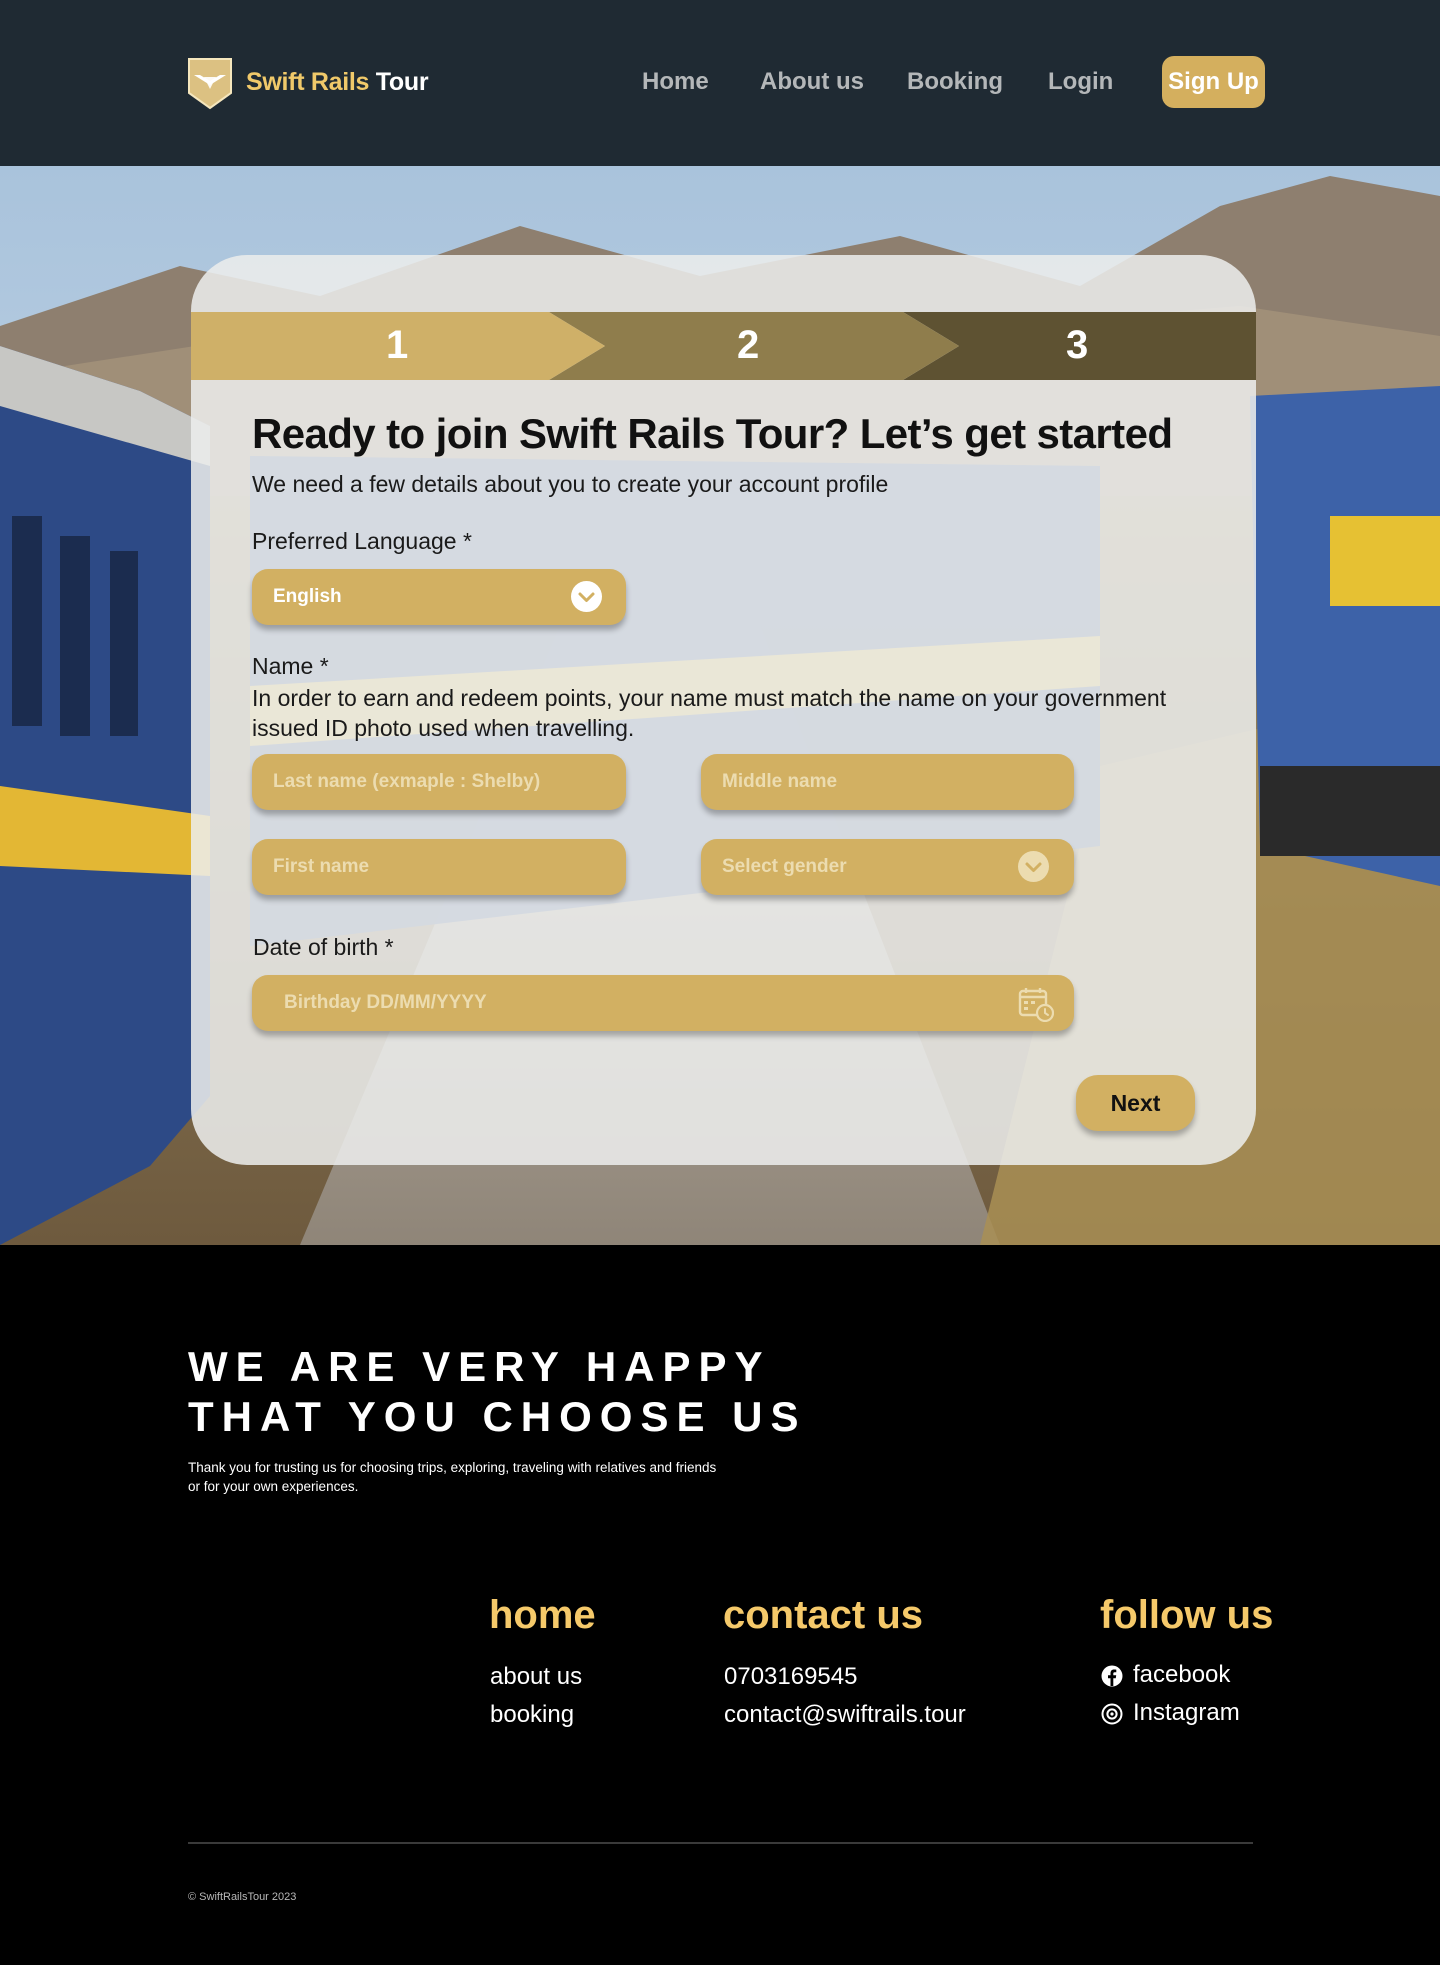 The width and height of the screenshot is (1440, 1965). What do you see at coordinates (290, 666) in the screenshot?
I see `name-label: Name *` at bounding box center [290, 666].